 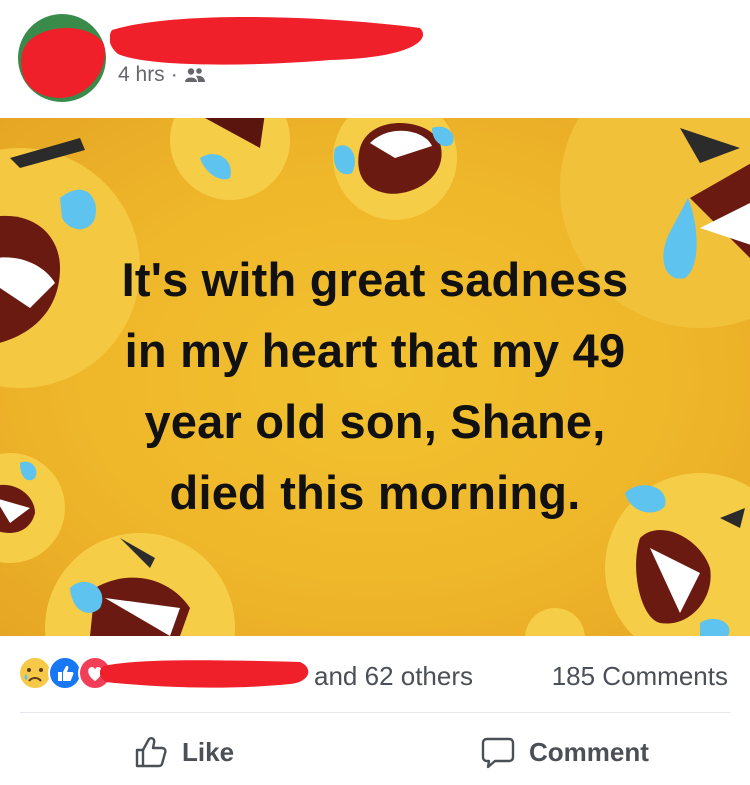 What do you see at coordinates (589, 751) in the screenshot?
I see `comment-label: Comment` at bounding box center [589, 751].